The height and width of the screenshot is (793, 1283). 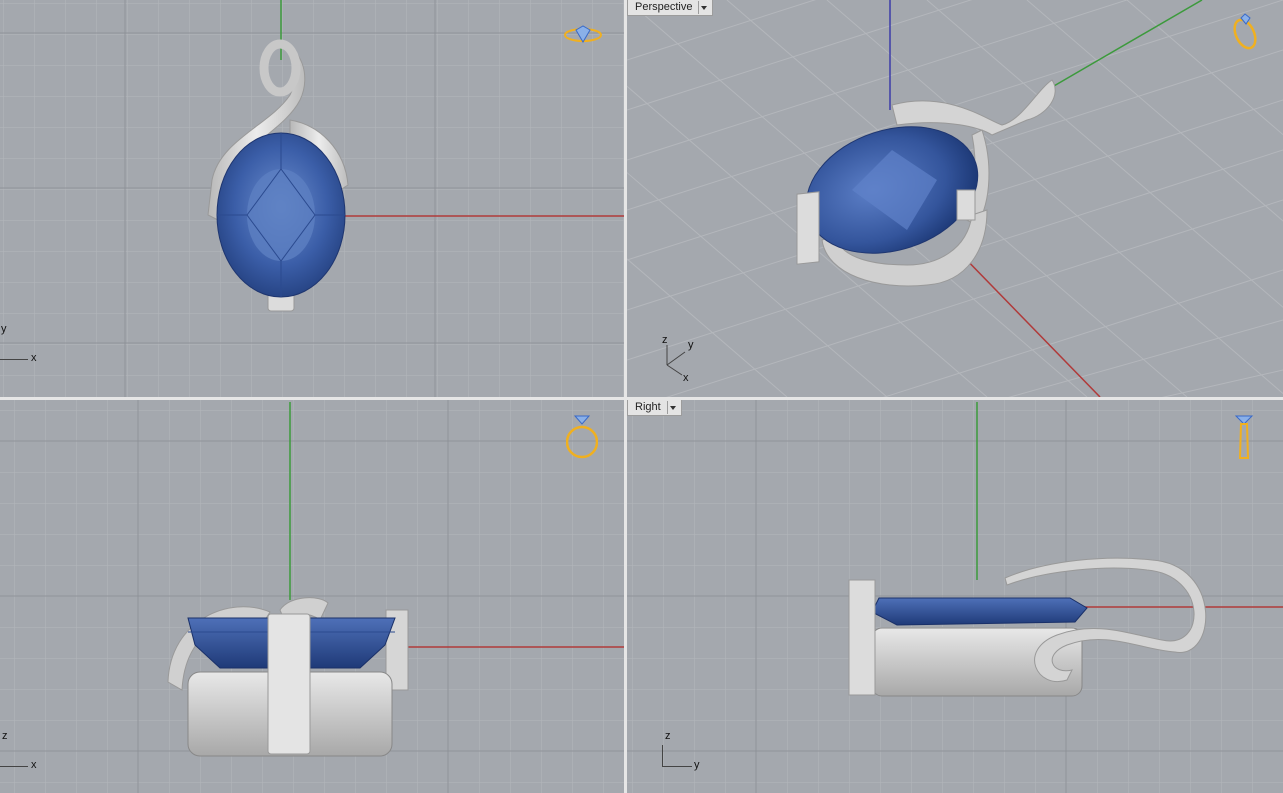 What do you see at coordinates (4, 329) in the screenshot?
I see `axis-label-vertical: y` at bounding box center [4, 329].